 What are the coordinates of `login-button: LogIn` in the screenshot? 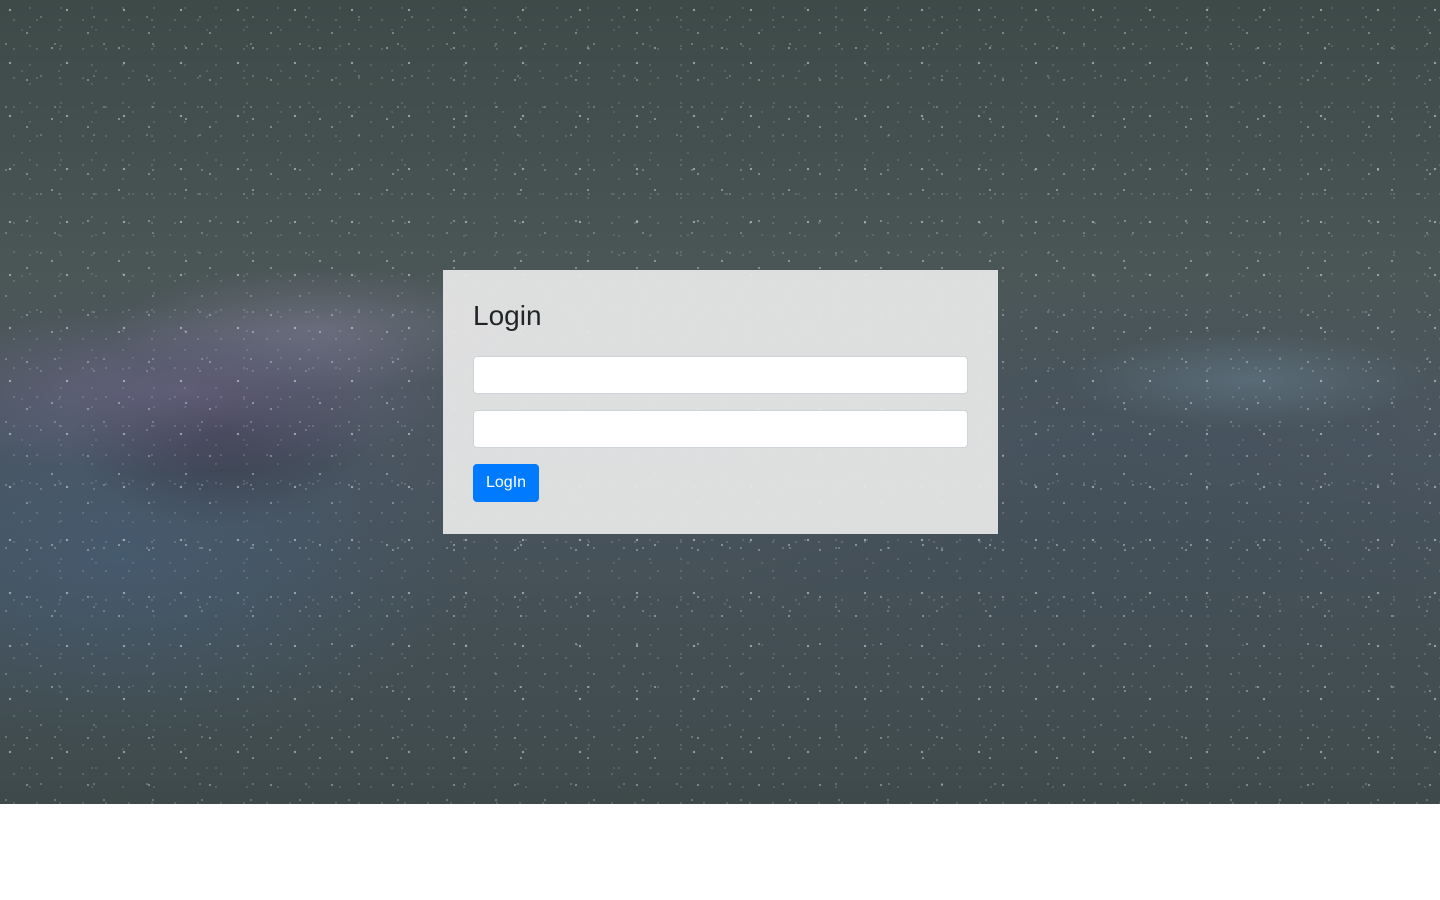 It's located at (506, 483).